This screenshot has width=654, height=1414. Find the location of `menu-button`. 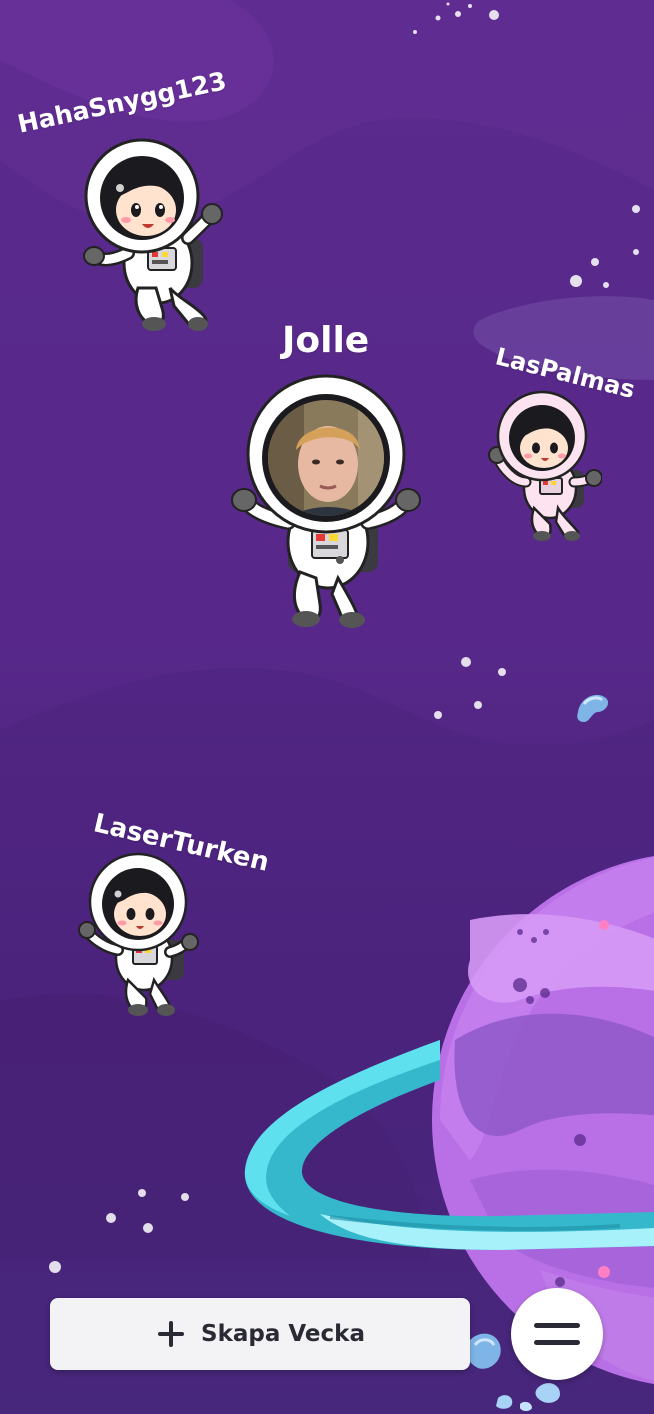

menu-button is located at coordinates (557, 1334).